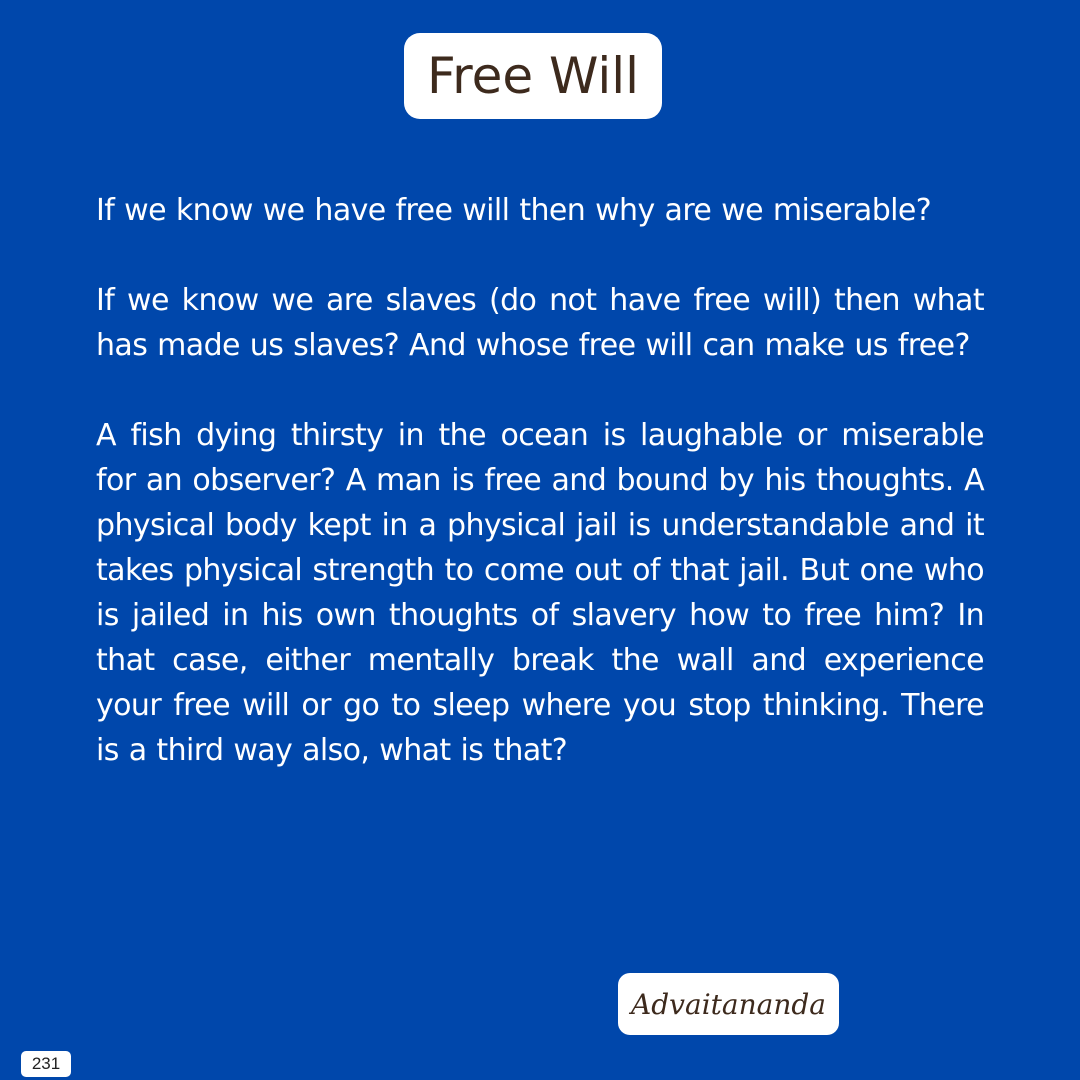 This screenshot has width=1080, height=1080. I want to click on title-box: Free Will, so click(533, 76).